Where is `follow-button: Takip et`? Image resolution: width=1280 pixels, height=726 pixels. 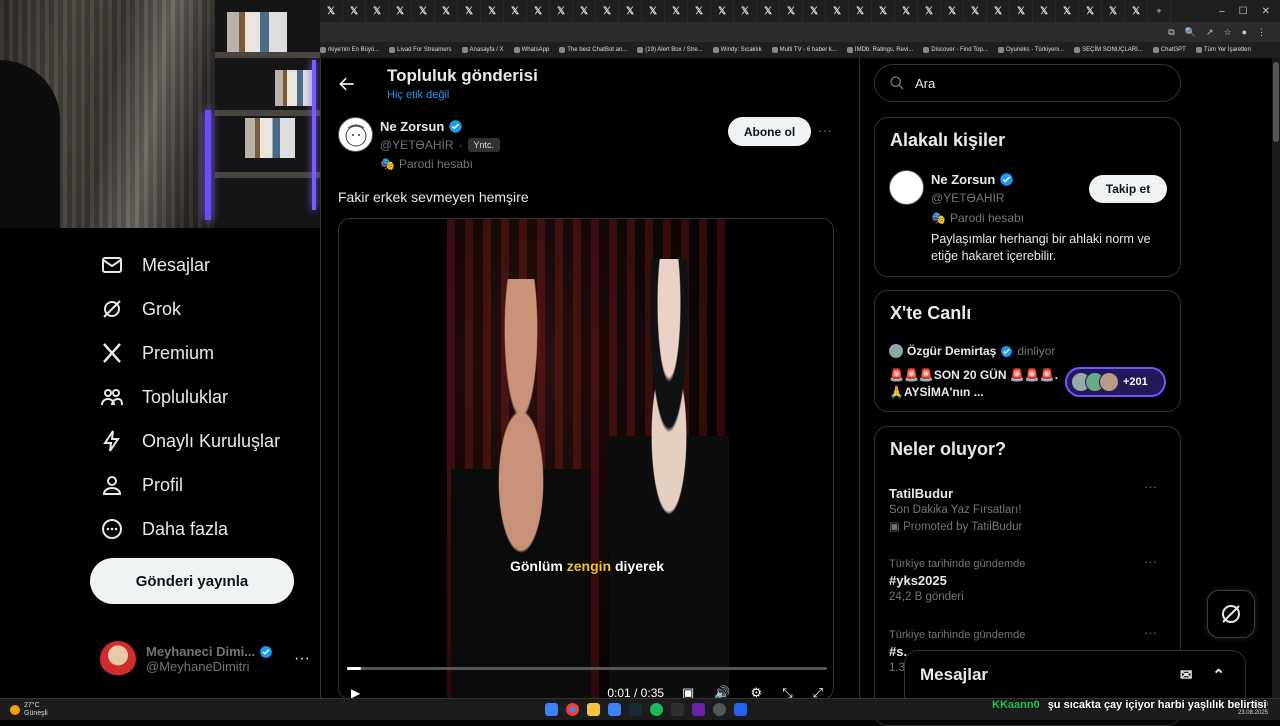
follow-button: Takip et is located at coordinates (1128, 189).